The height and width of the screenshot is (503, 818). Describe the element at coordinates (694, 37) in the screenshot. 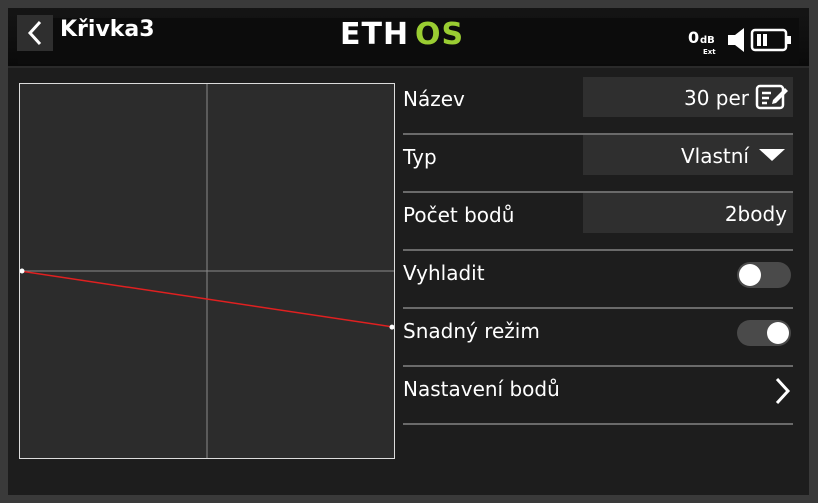

I see `volume-value: 0` at that location.